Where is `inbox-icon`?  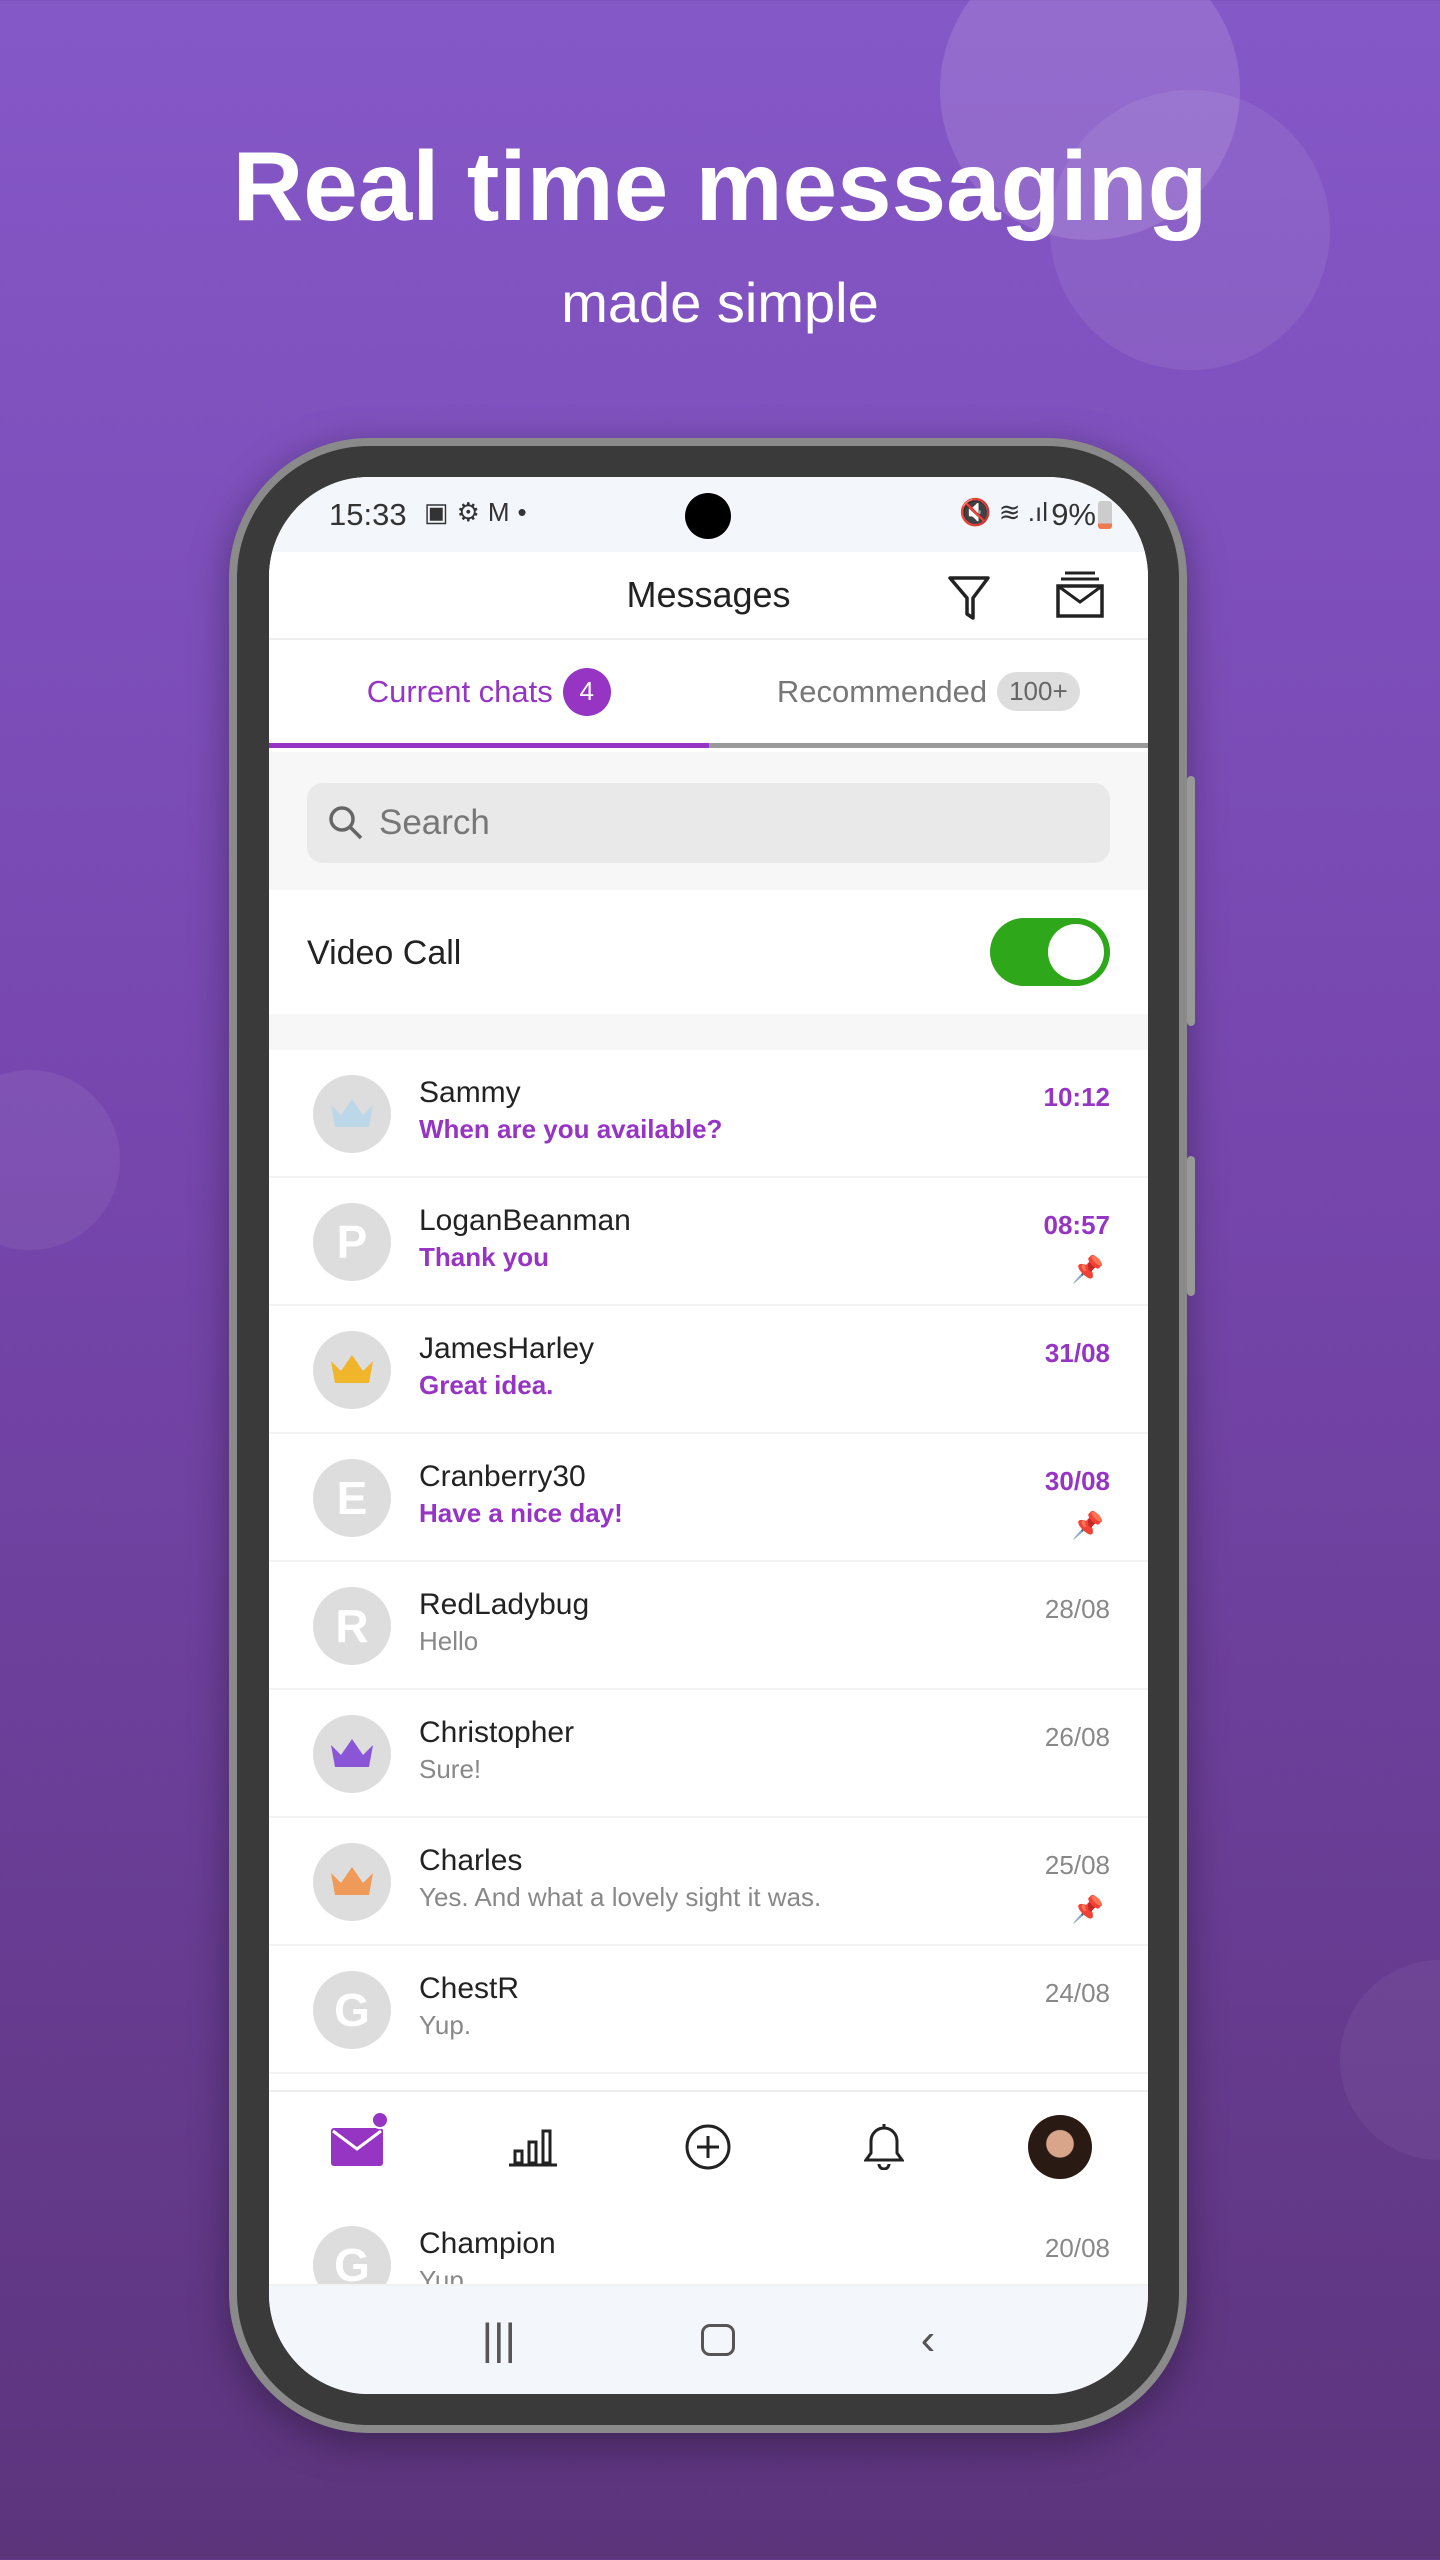 inbox-icon is located at coordinates (1080, 595).